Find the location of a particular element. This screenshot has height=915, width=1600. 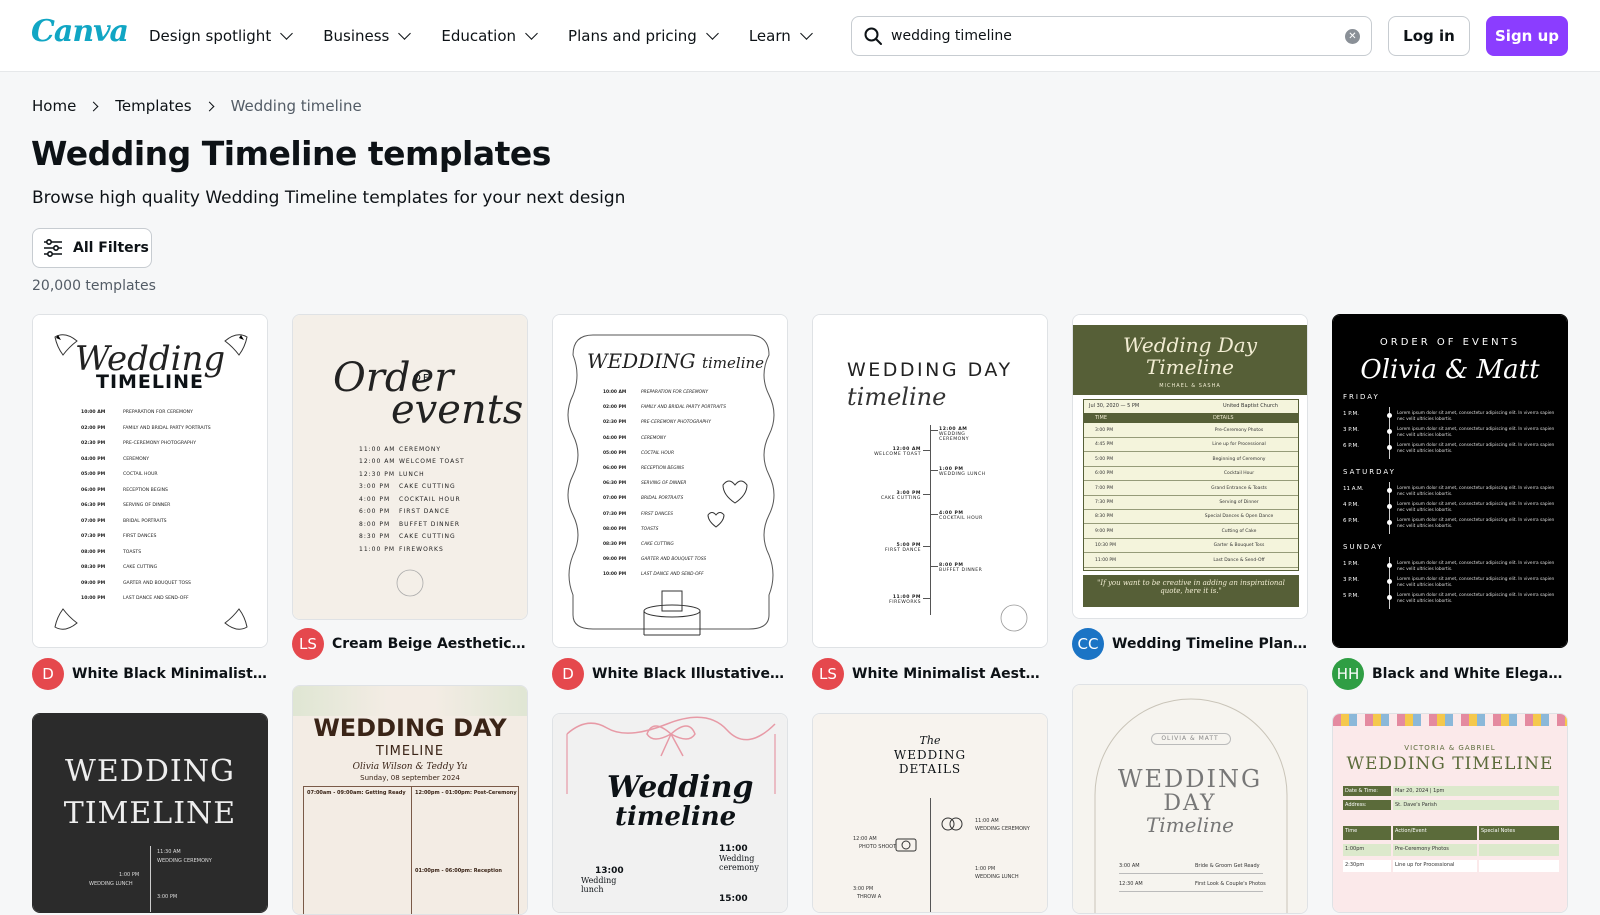

info-label-date: Date & Time: is located at coordinates (1367, 791).